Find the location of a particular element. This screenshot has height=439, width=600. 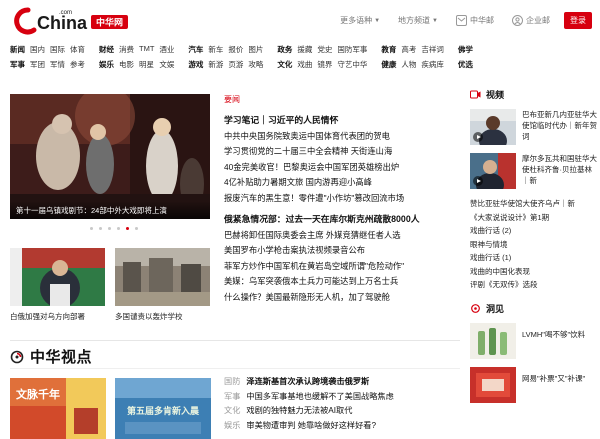

nav-item: 电影 is located at coordinates (126, 64).